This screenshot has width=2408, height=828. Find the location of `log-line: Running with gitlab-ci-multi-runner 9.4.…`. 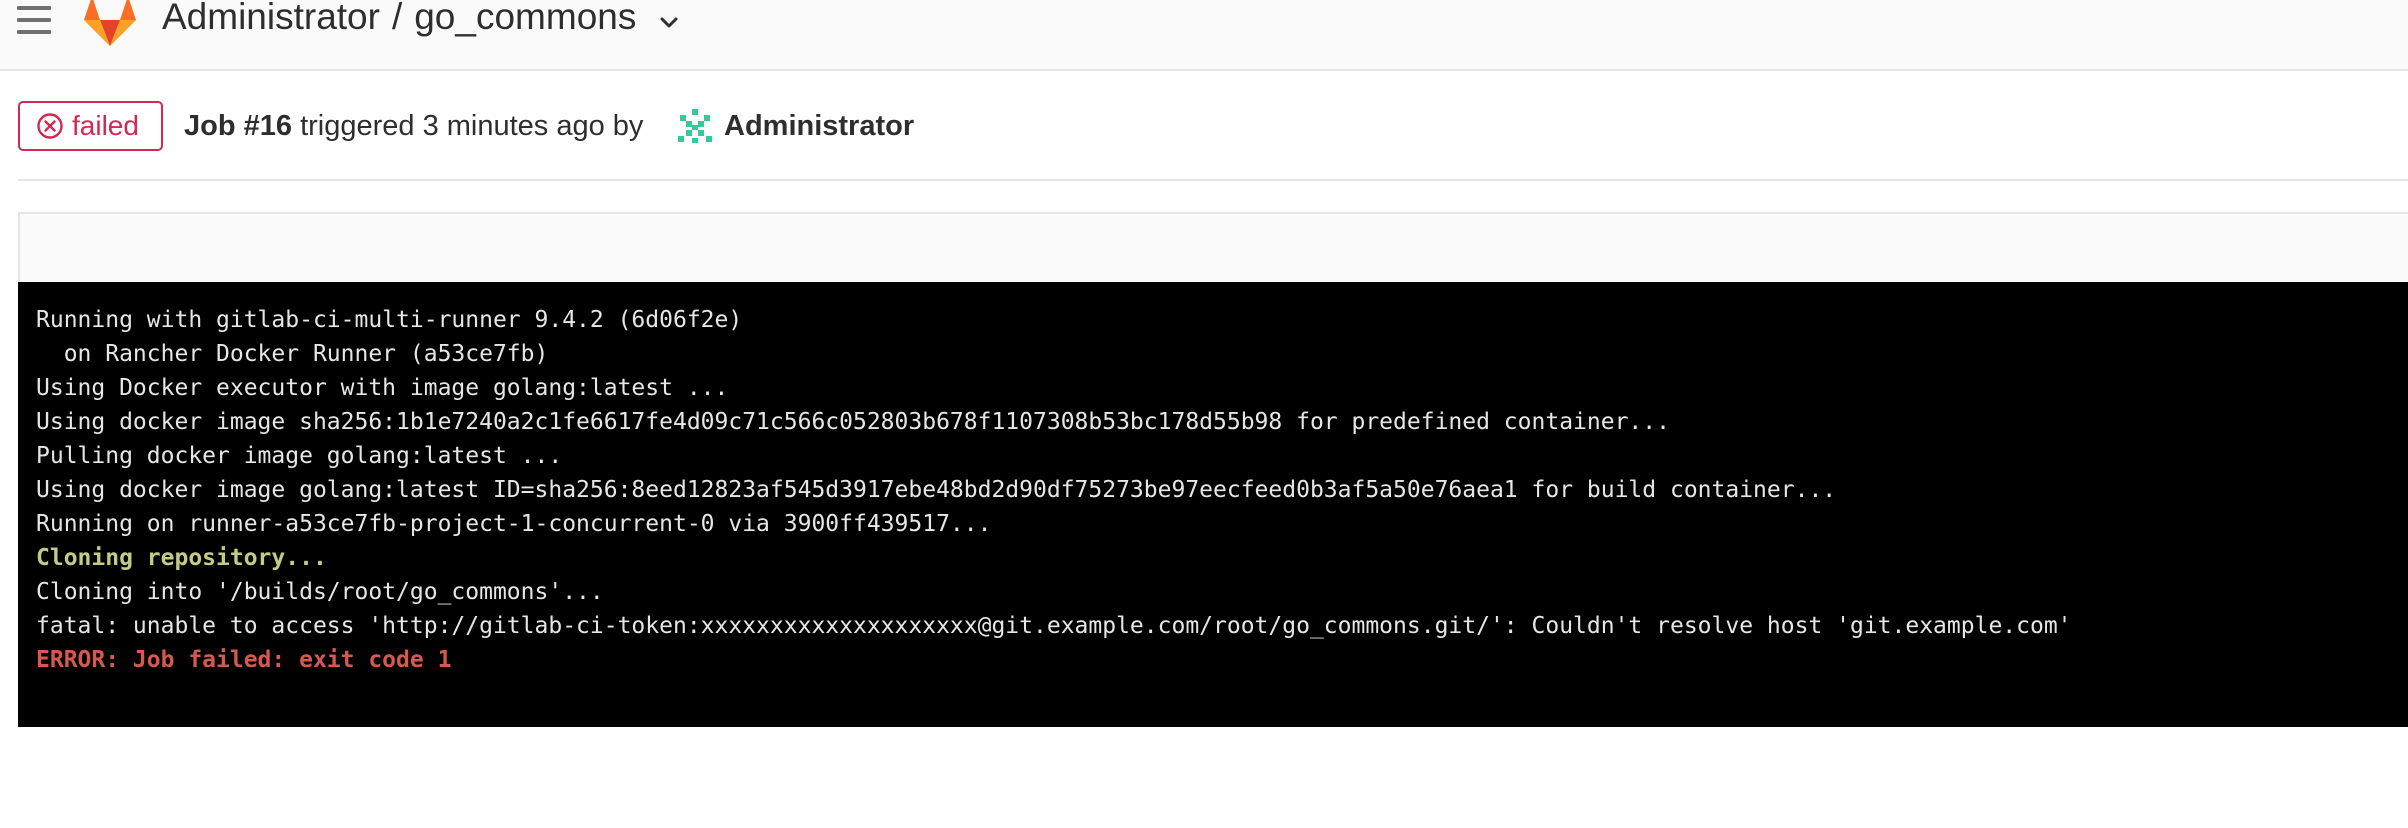

log-line: Running with gitlab-ci-multi-runner 9.4.… is located at coordinates (389, 320).